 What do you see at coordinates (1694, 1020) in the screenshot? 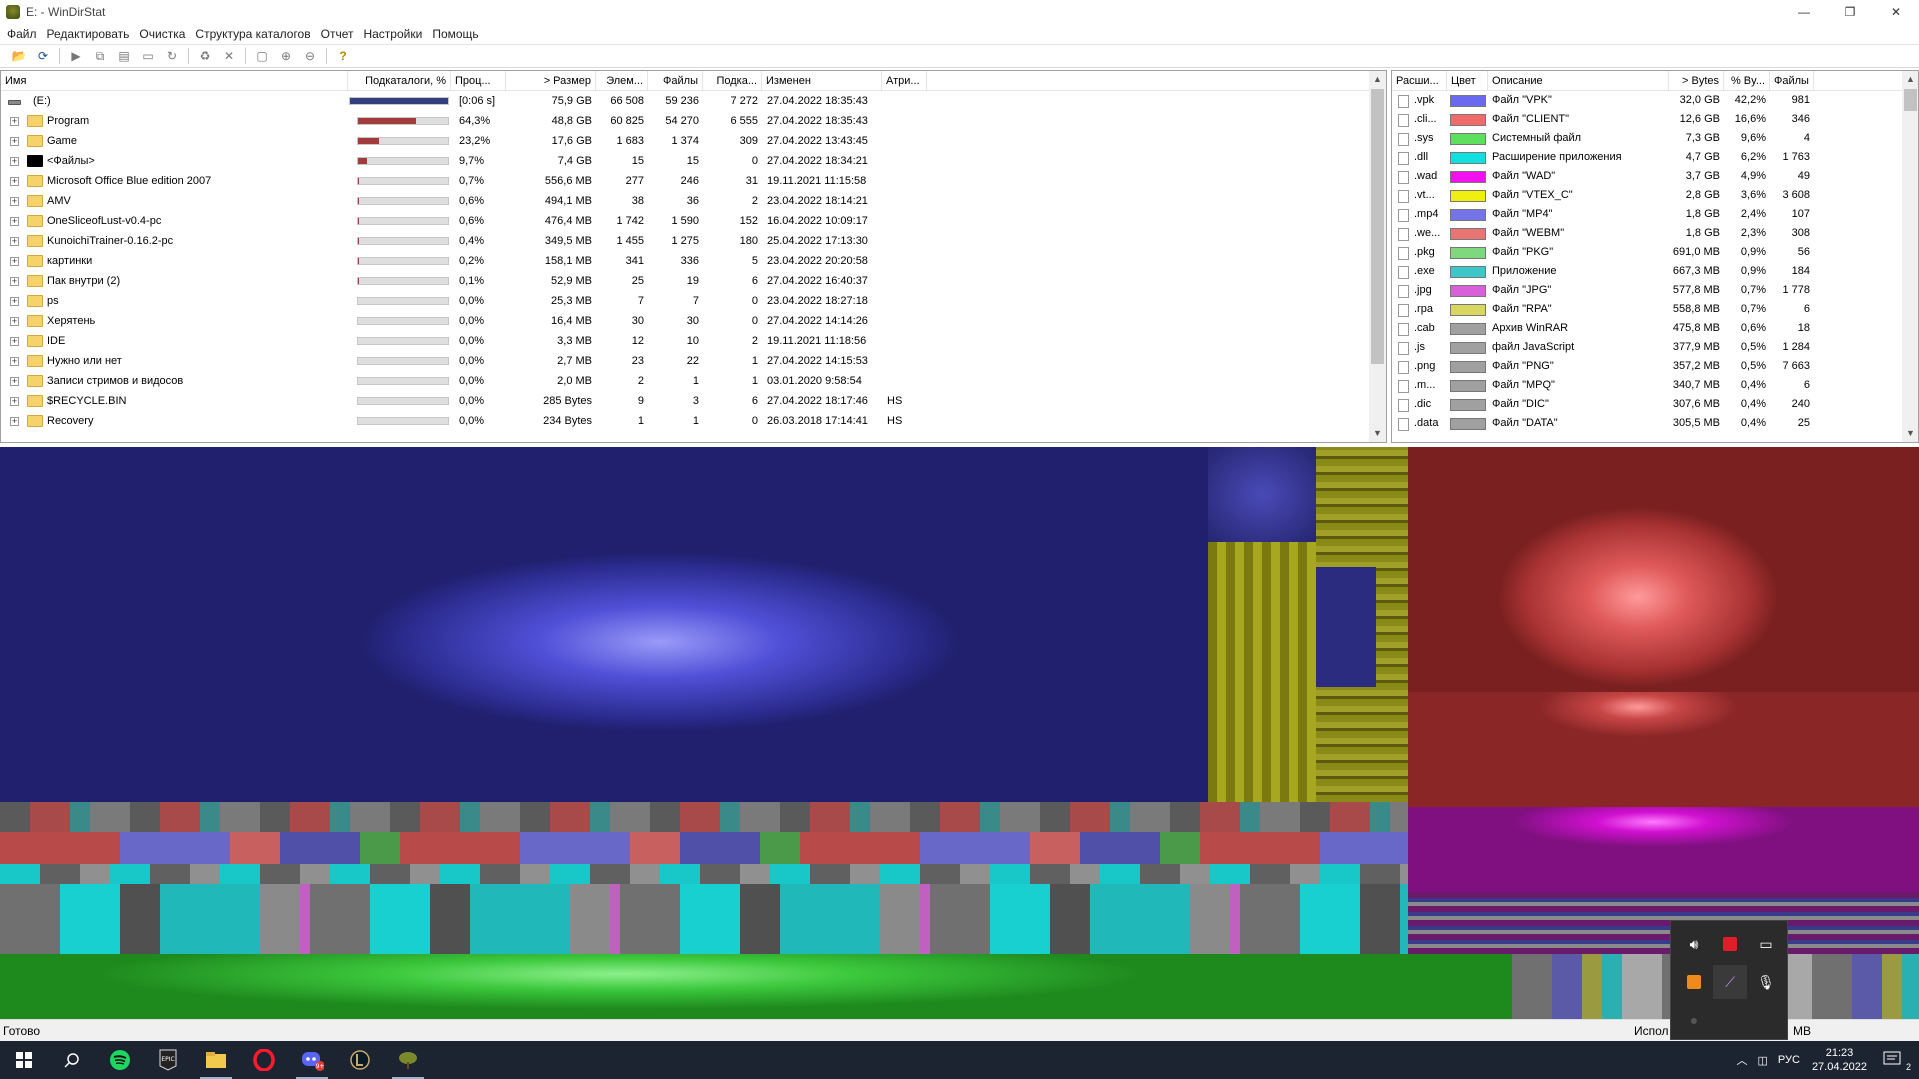
I see `app-gray-icon: ●` at bounding box center [1694, 1020].